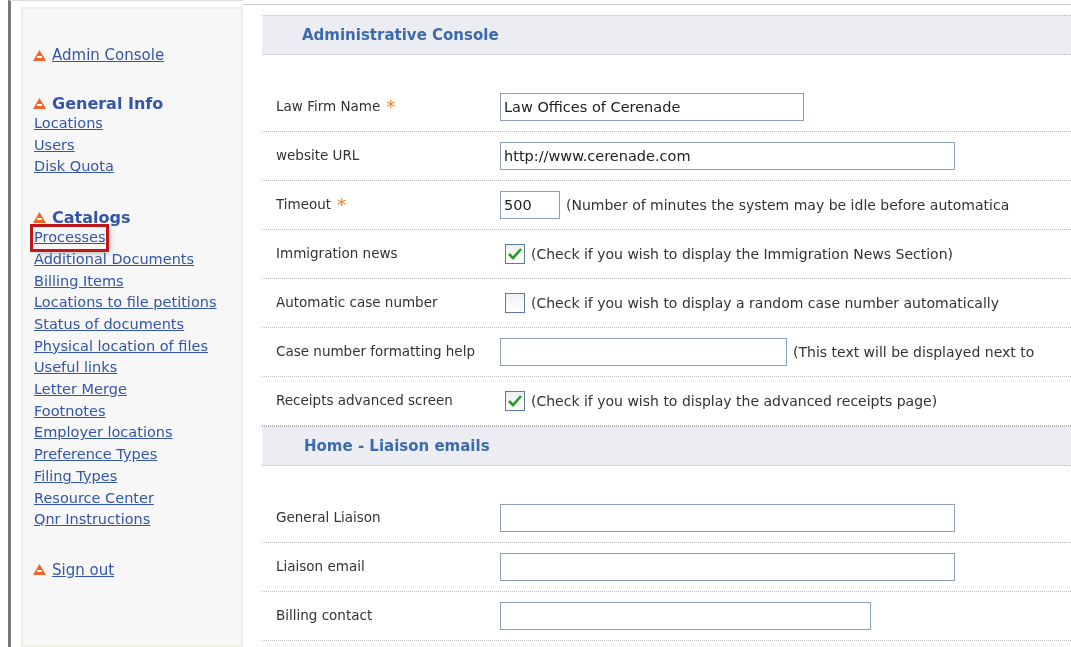  I want to click on nav-link: Sign out, so click(83, 569).